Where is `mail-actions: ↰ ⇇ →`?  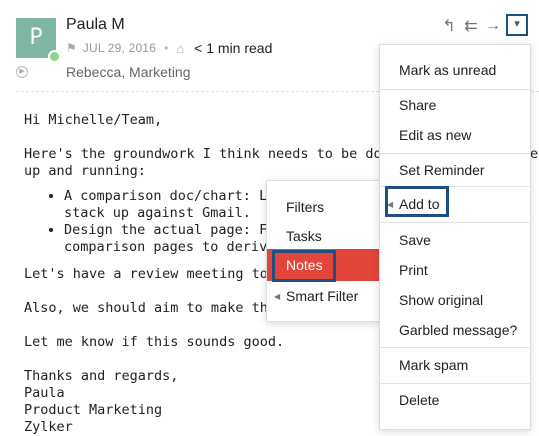
mail-actions: ↰ ⇇ → is located at coordinates (471, 26).